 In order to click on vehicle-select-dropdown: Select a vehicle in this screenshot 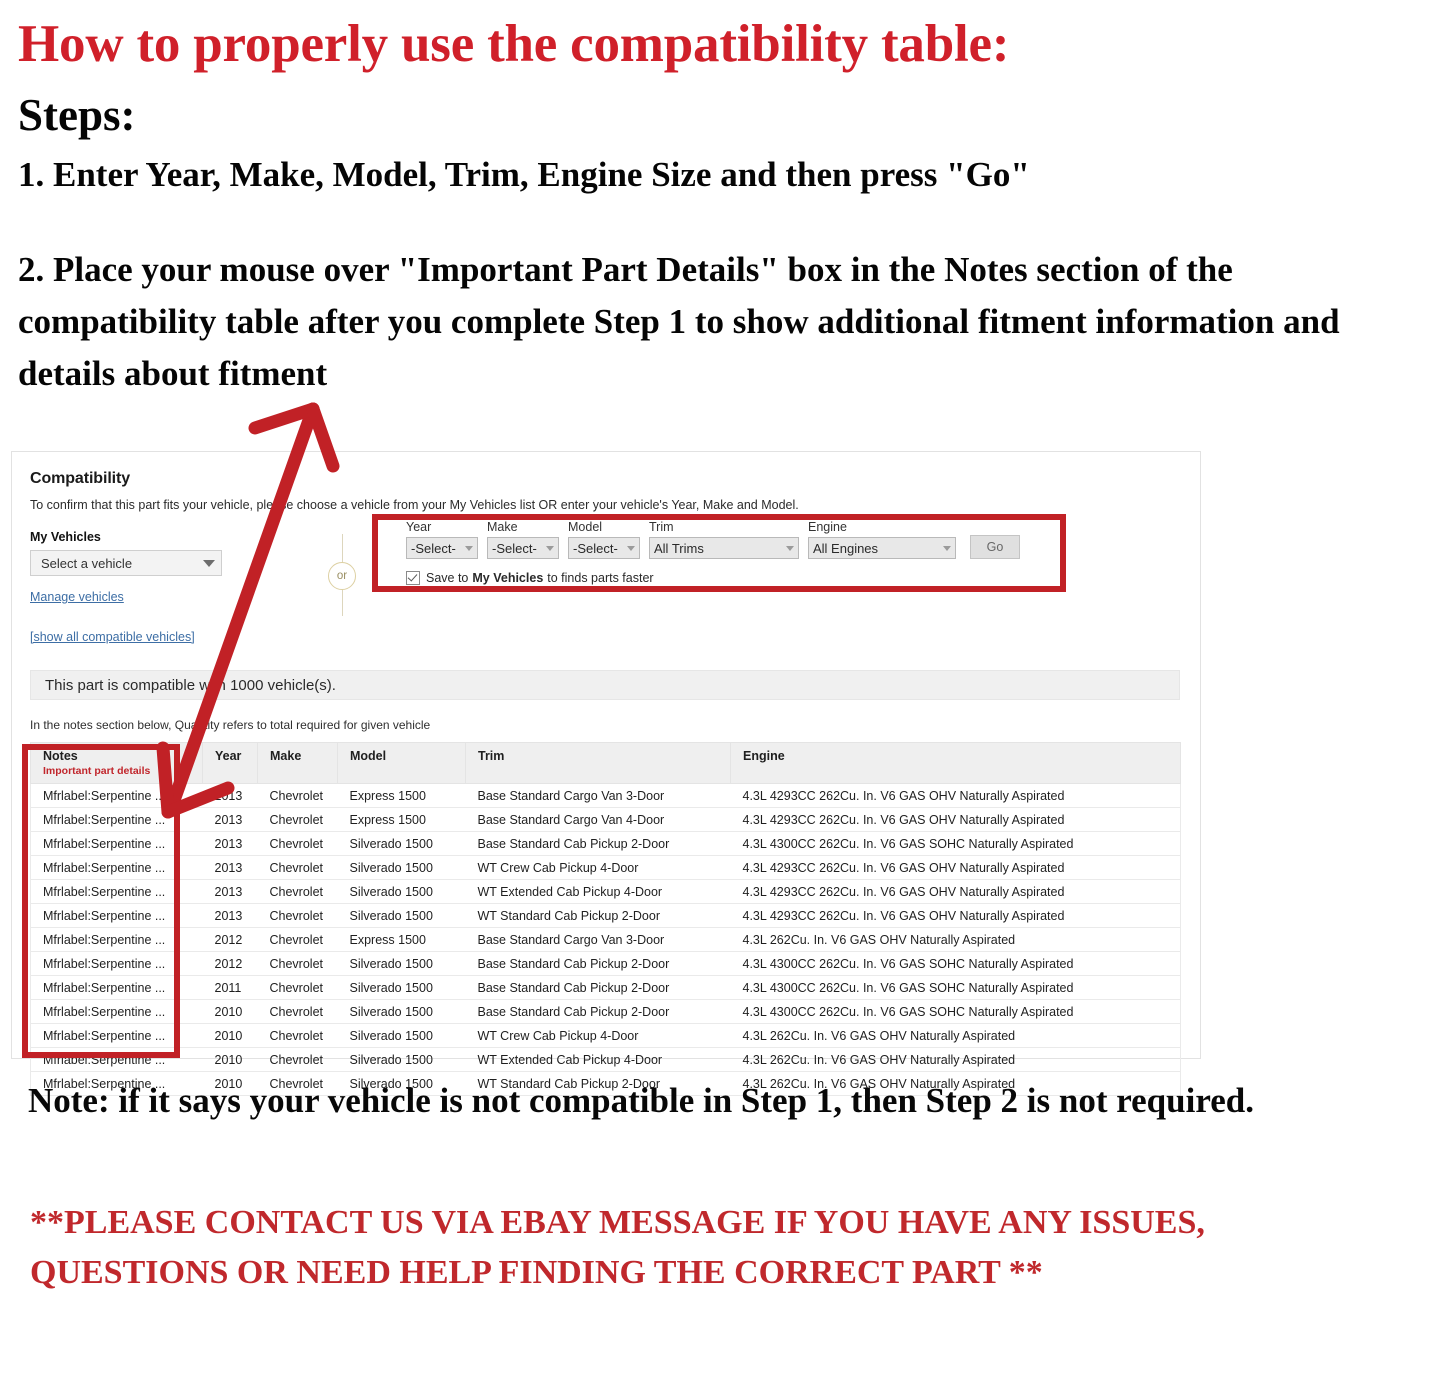, I will do `click(126, 563)`.